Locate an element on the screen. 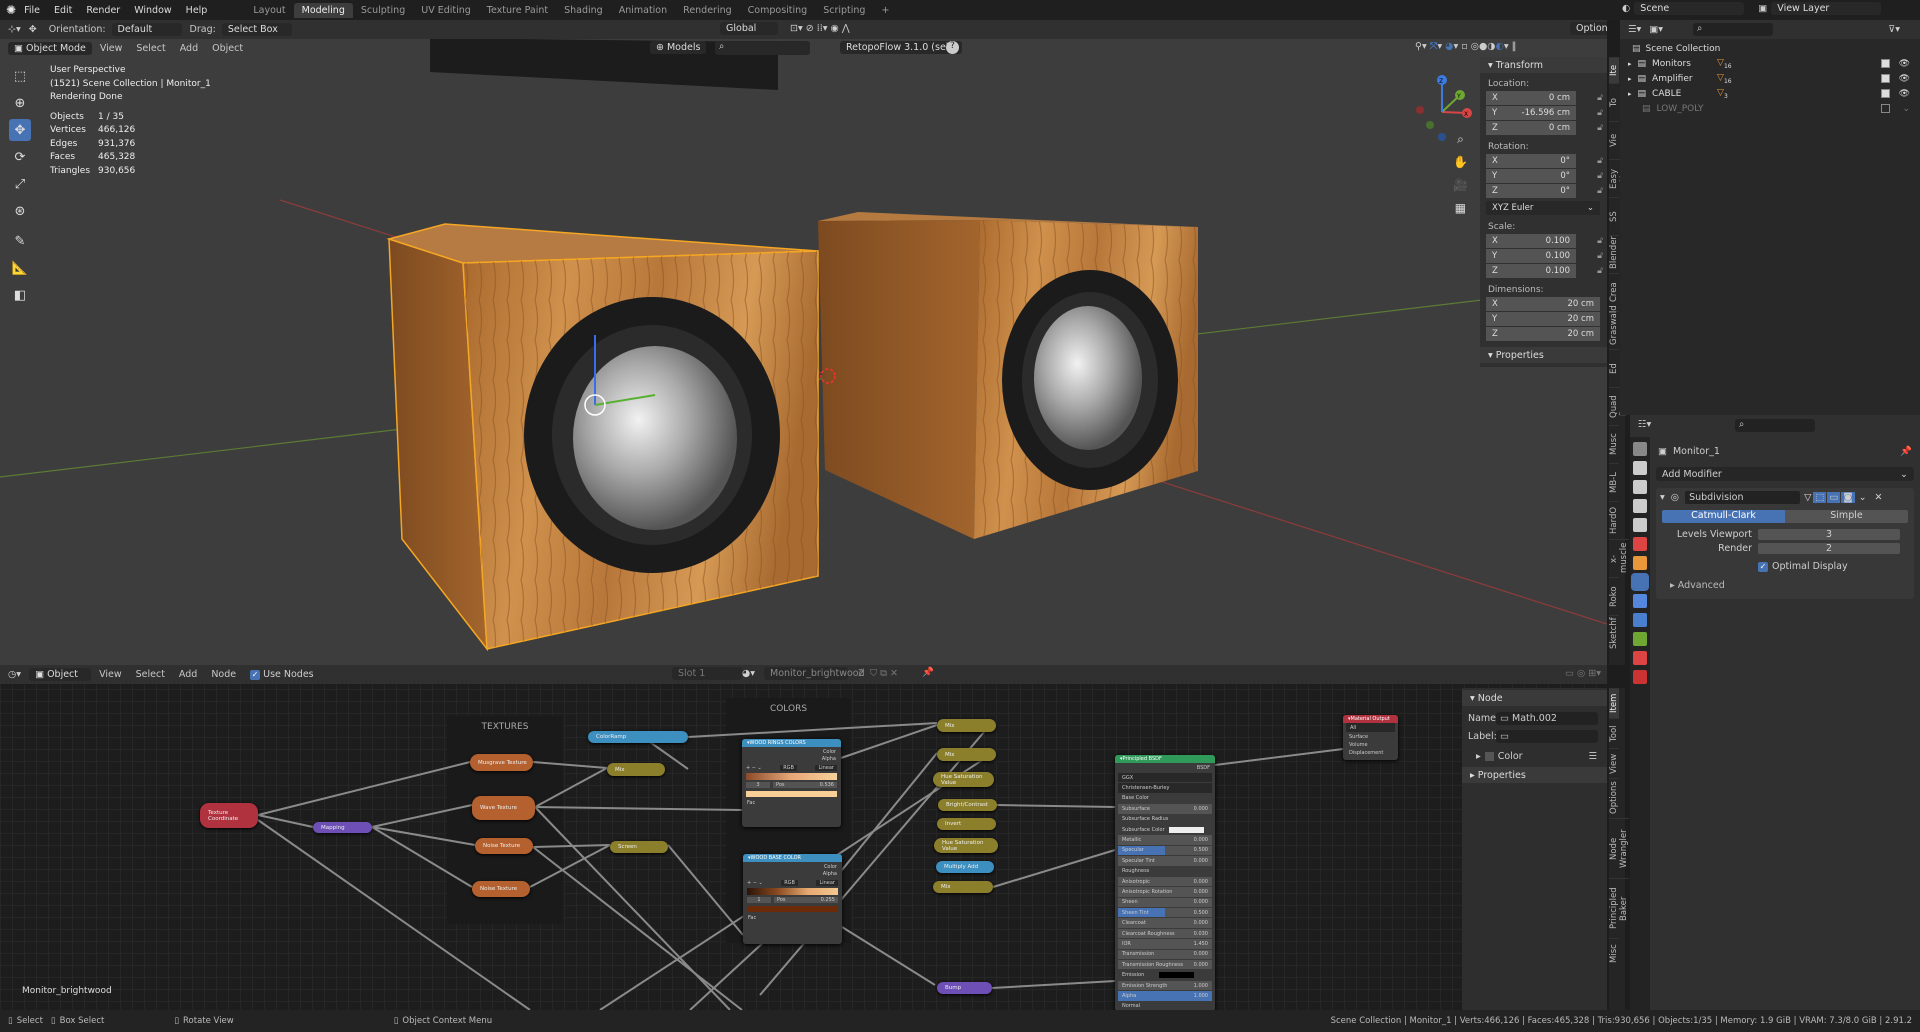 The image size is (1920, 1032). filter-type-icon: ▣▾ is located at coordinates (1656, 29).